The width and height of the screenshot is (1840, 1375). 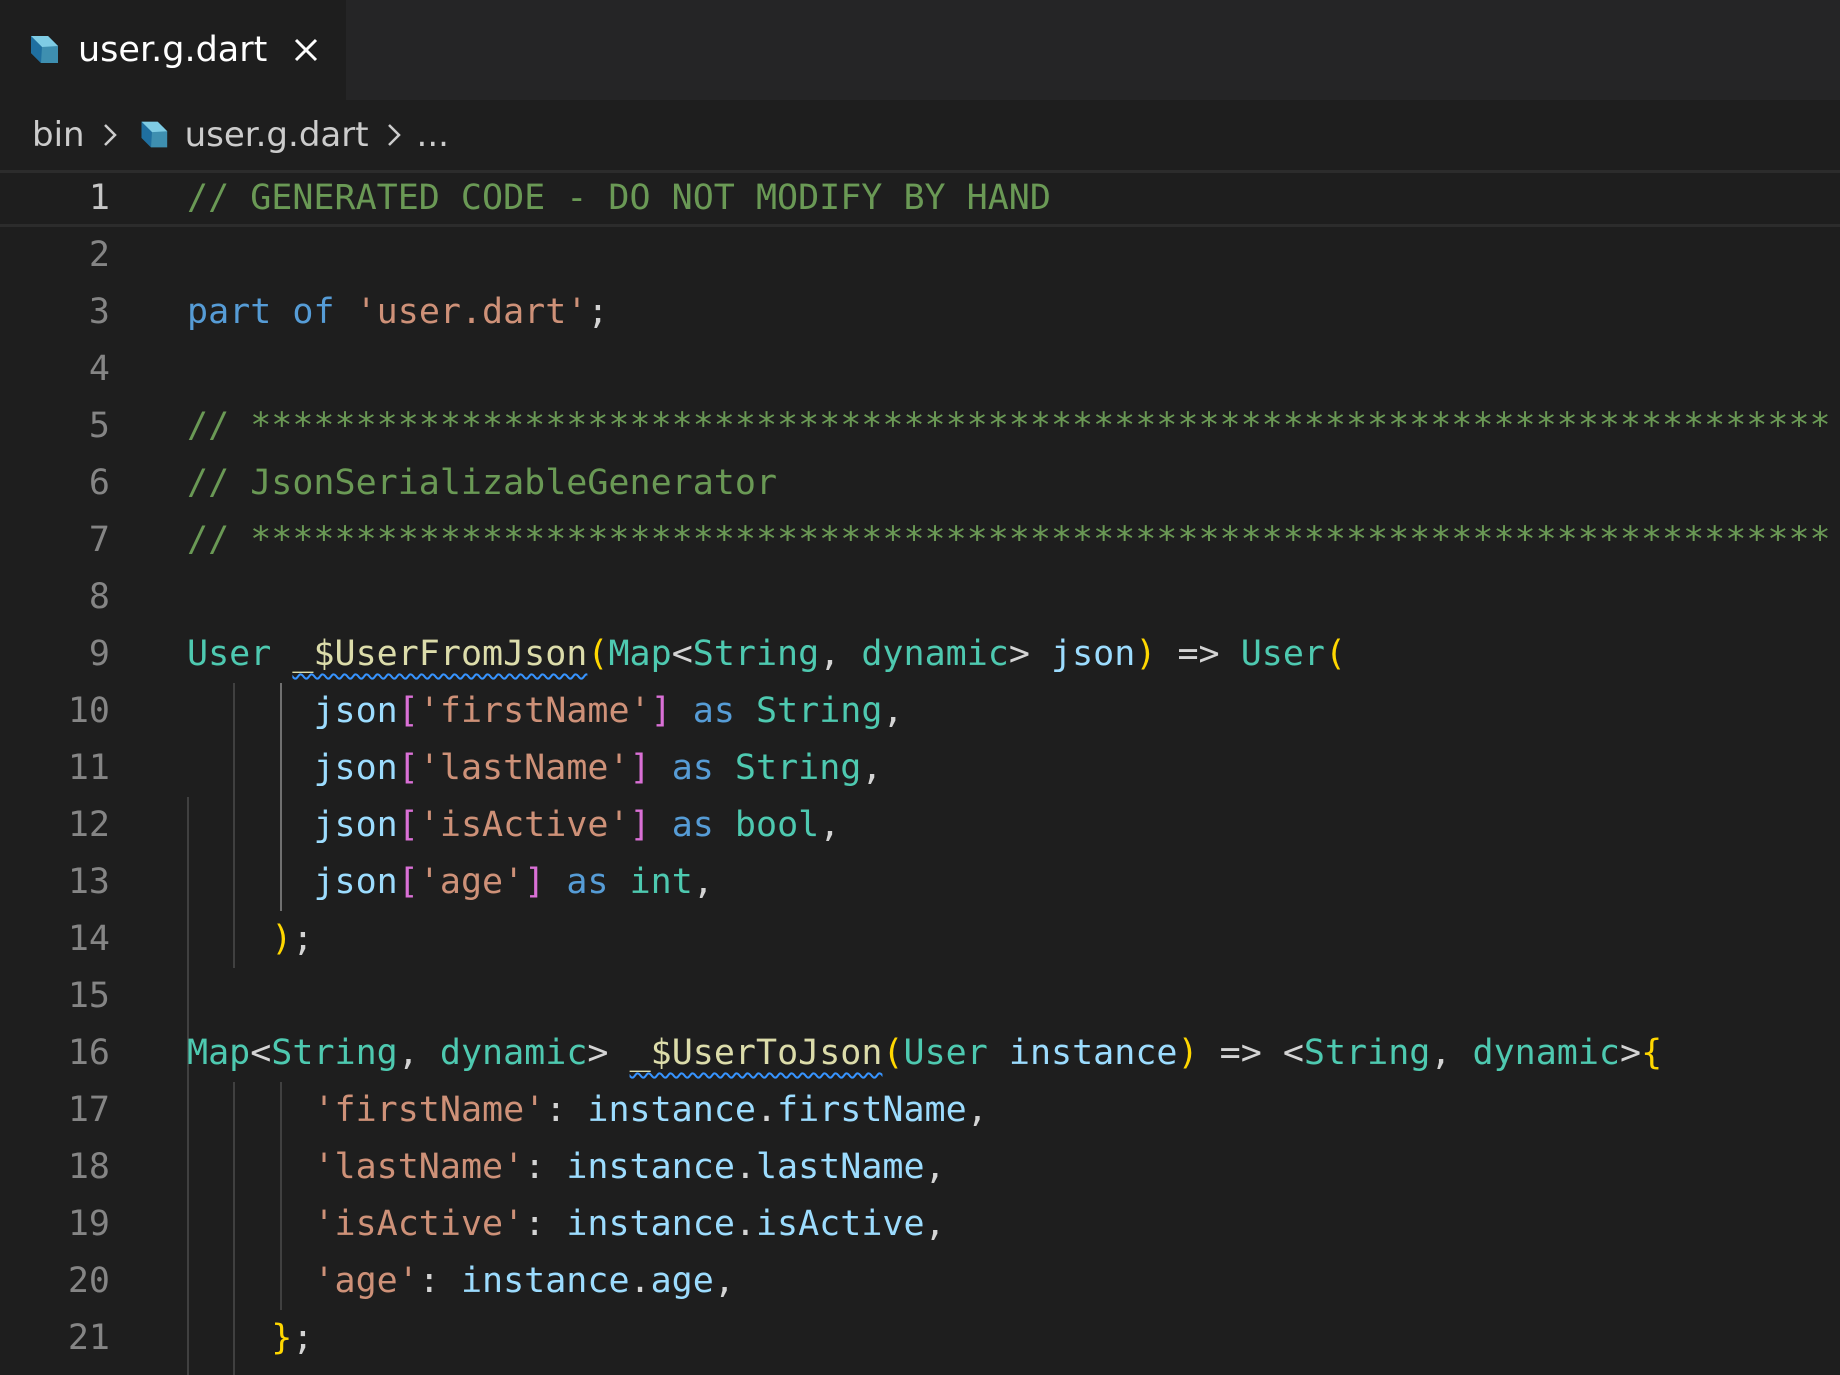 What do you see at coordinates (99, 255) in the screenshot?
I see `line-number: 2` at bounding box center [99, 255].